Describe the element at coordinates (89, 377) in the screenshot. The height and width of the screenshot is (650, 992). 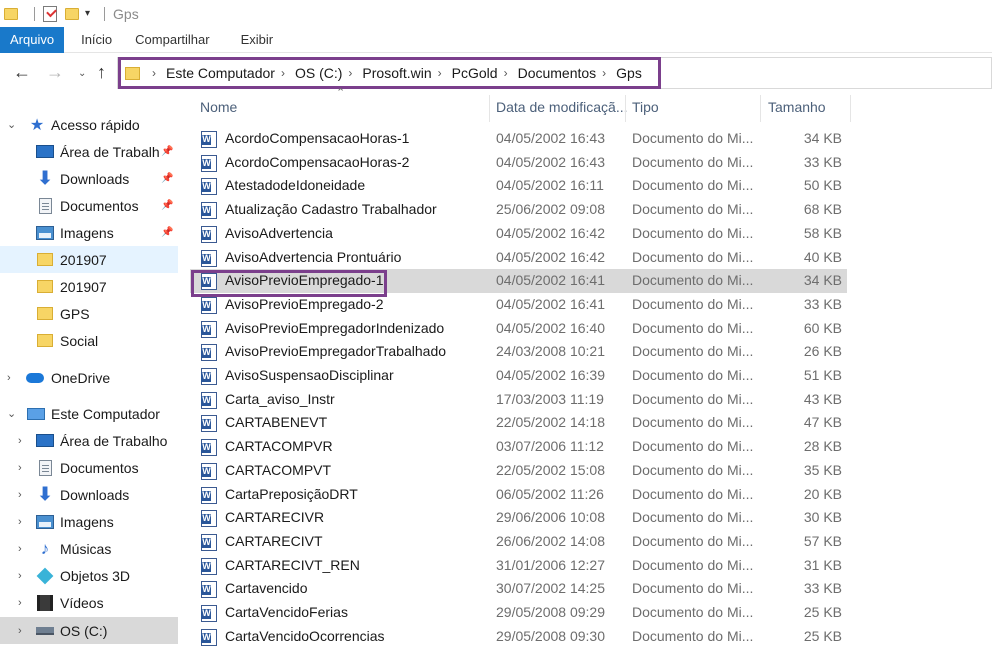
I see `sidebar-item-onedrive: › OneDrive` at that location.